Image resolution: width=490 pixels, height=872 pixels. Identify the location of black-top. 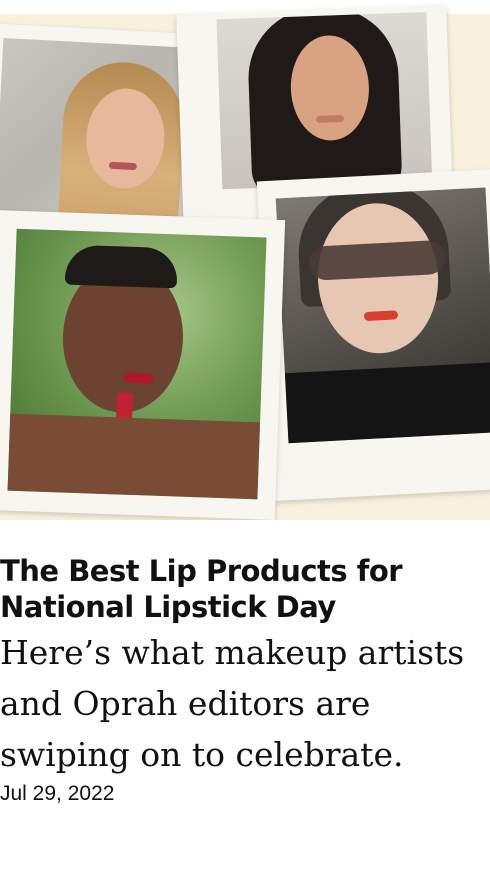
(387, 403).